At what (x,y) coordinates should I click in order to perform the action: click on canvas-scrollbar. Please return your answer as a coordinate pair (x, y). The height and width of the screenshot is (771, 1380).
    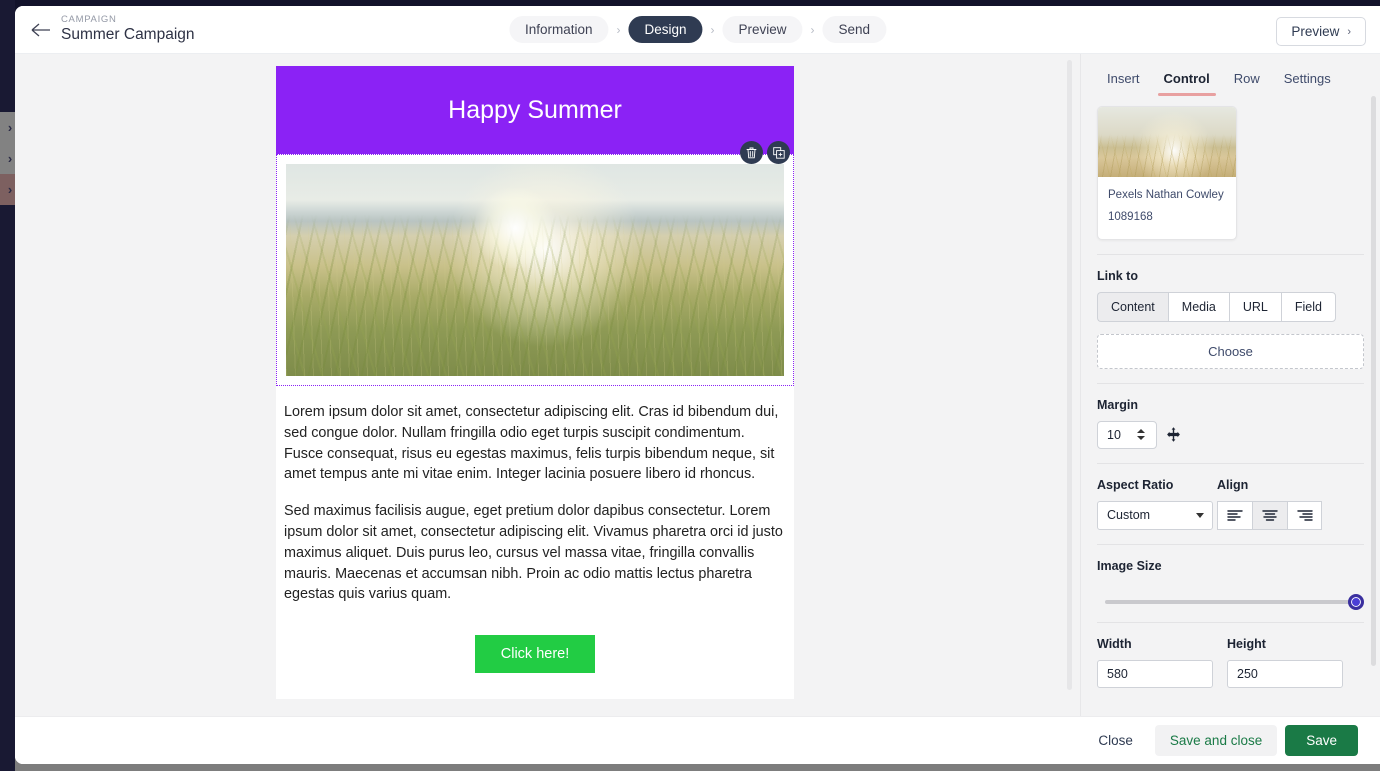
    Looking at the image, I should click on (1069, 375).